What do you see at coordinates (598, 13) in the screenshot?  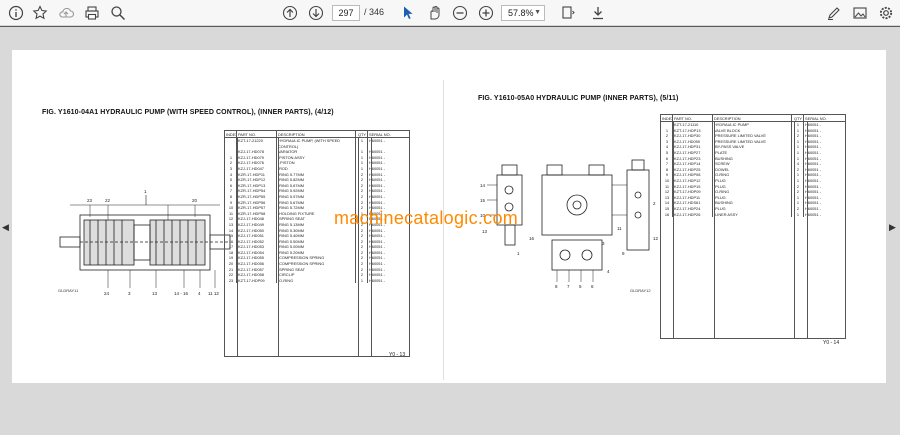 I see `download-icon` at bounding box center [598, 13].